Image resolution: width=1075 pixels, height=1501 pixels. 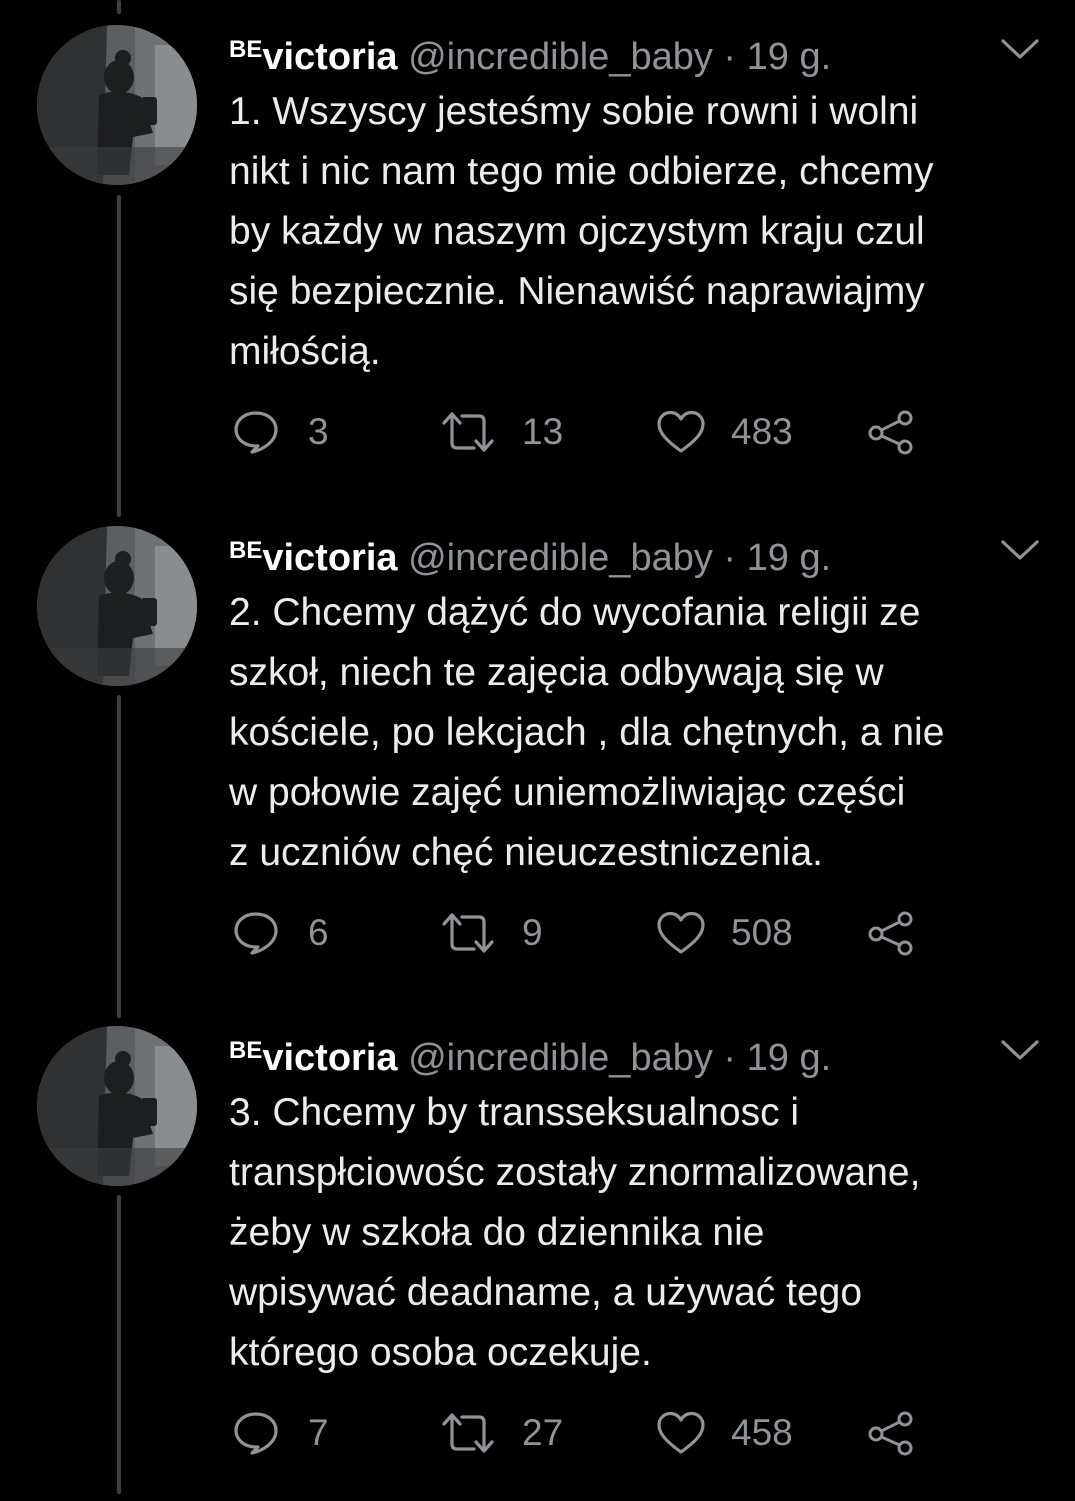 What do you see at coordinates (730, 1433) in the screenshot?
I see `like-button: 458` at bounding box center [730, 1433].